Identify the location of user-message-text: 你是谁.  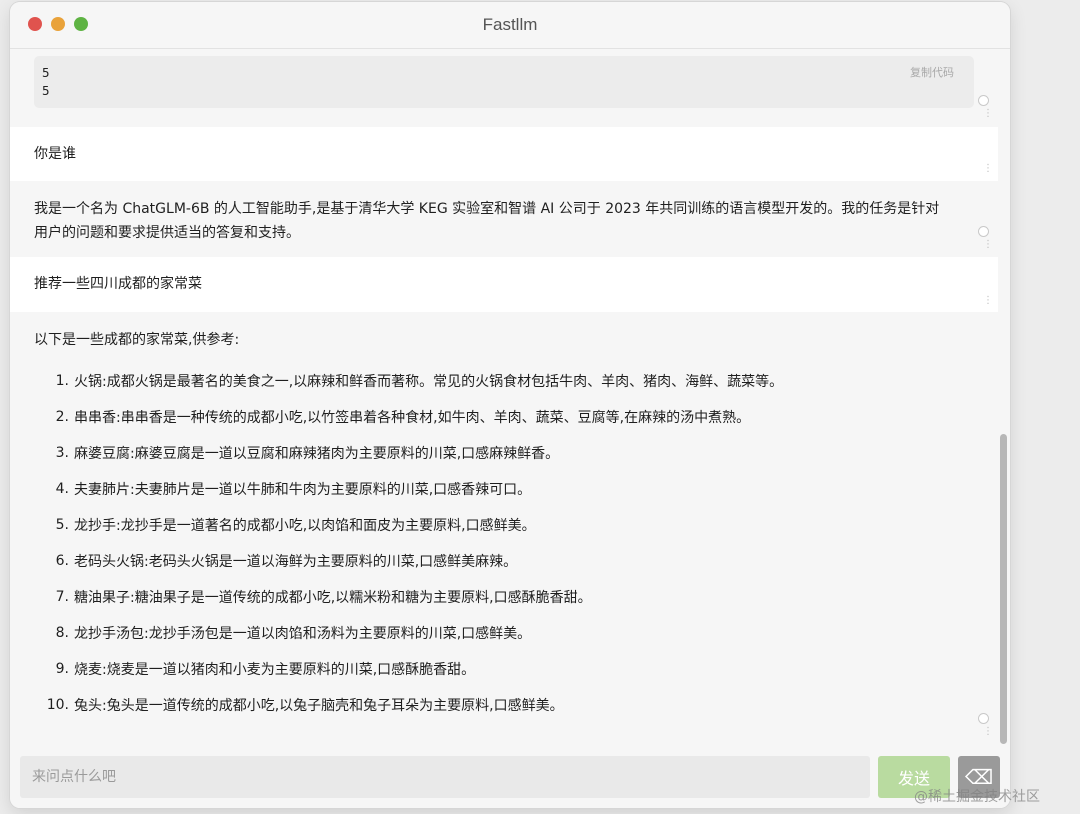
(55, 154).